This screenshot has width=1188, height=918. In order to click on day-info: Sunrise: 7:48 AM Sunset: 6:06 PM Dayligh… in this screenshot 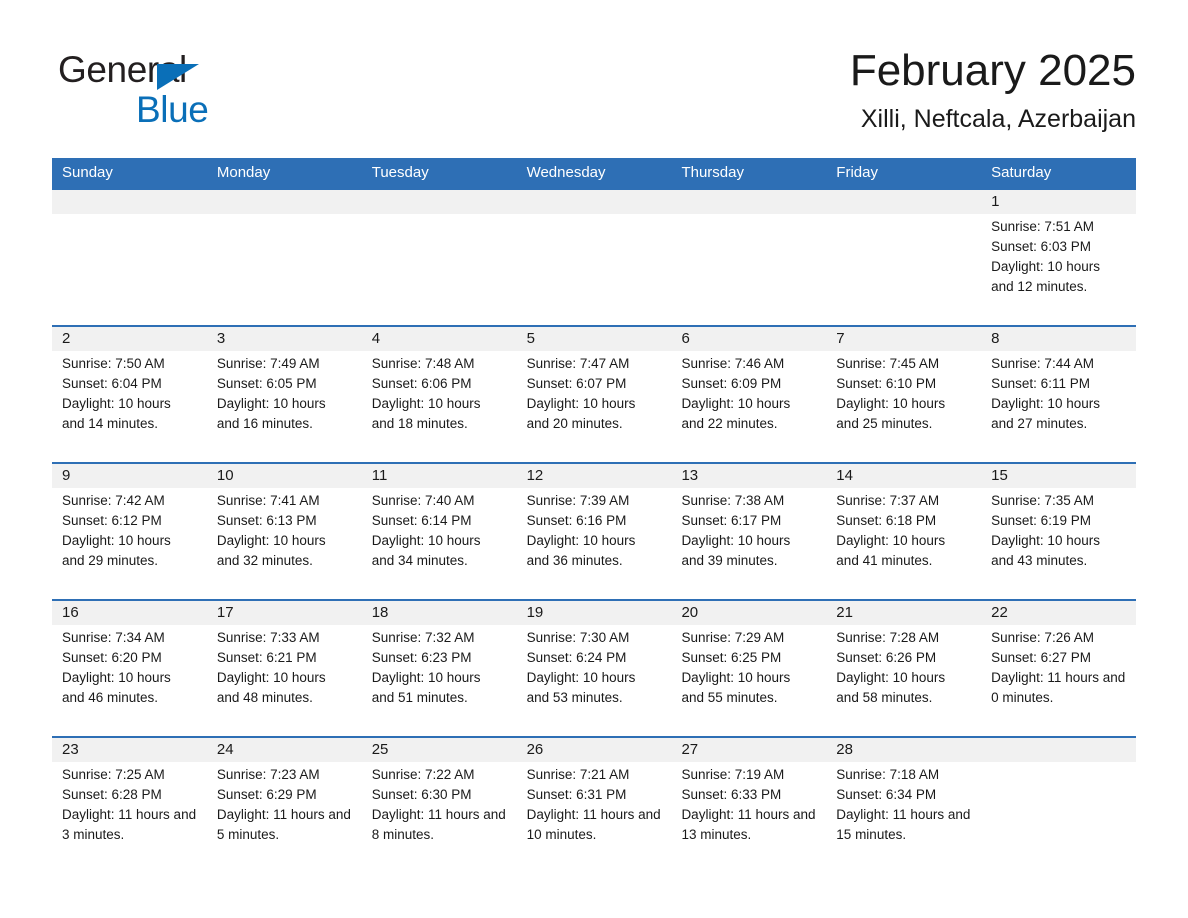, I will do `click(439, 394)`.